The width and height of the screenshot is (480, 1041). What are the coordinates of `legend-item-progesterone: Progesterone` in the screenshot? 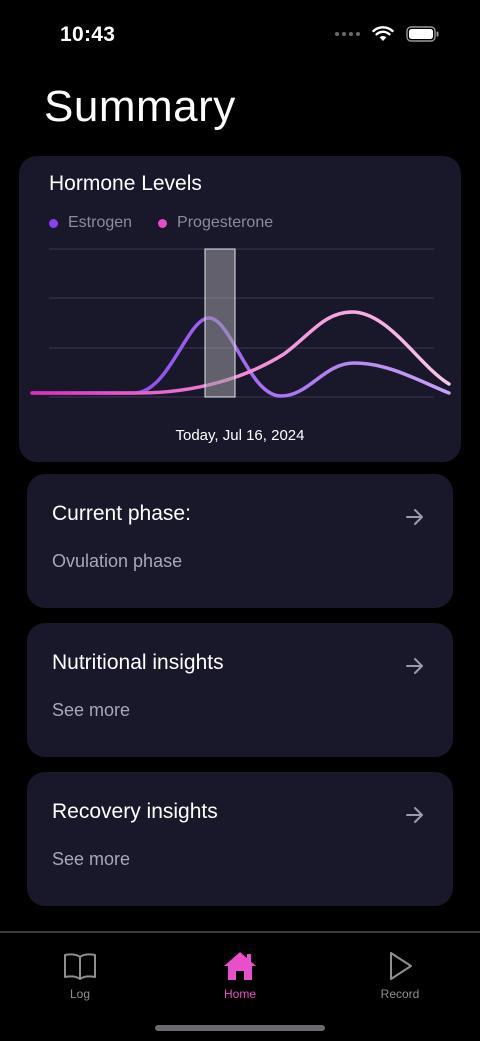 It's located at (215, 223).